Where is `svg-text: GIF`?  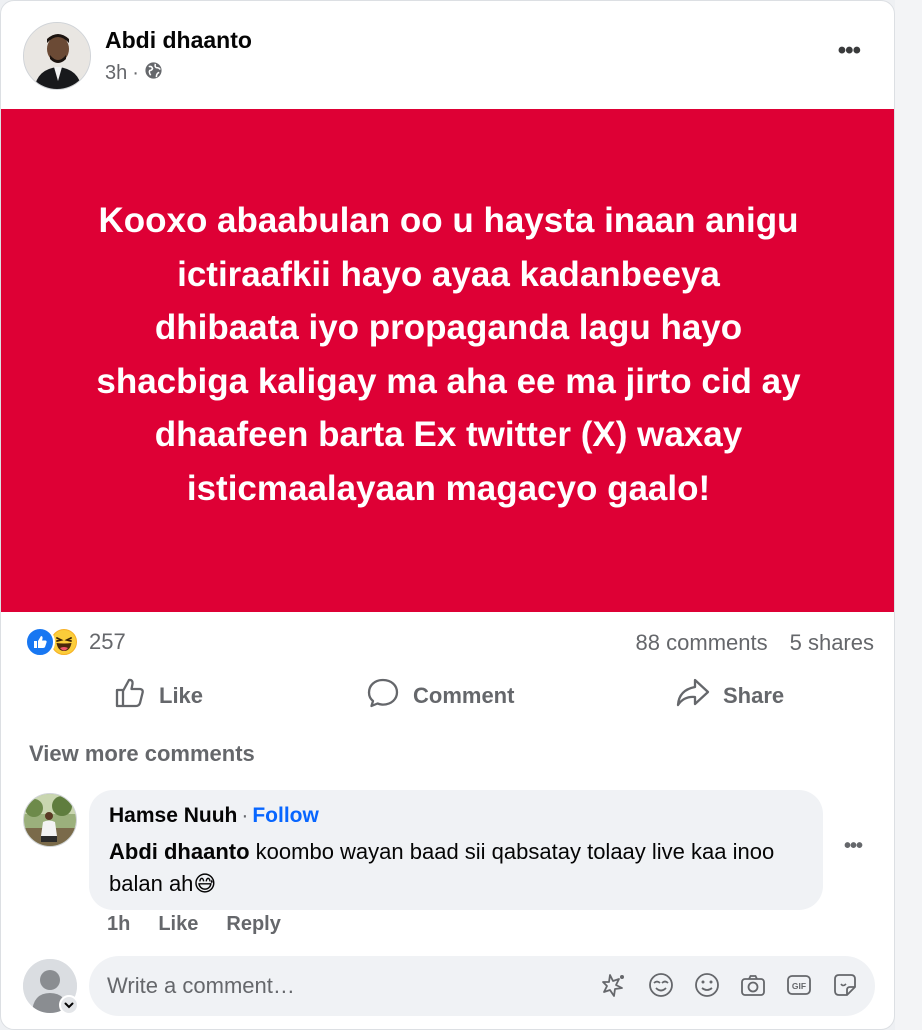 svg-text: GIF is located at coordinates (799, 986).